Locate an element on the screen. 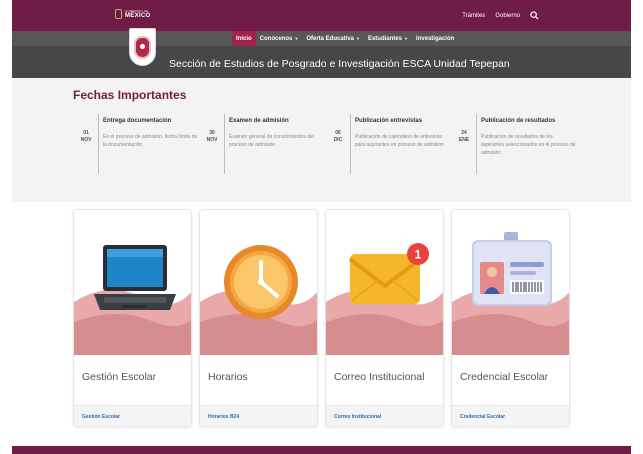 This screenshot has height=454, width=643. card-footer: Horarios B24 is located at coordinates (258, 415).